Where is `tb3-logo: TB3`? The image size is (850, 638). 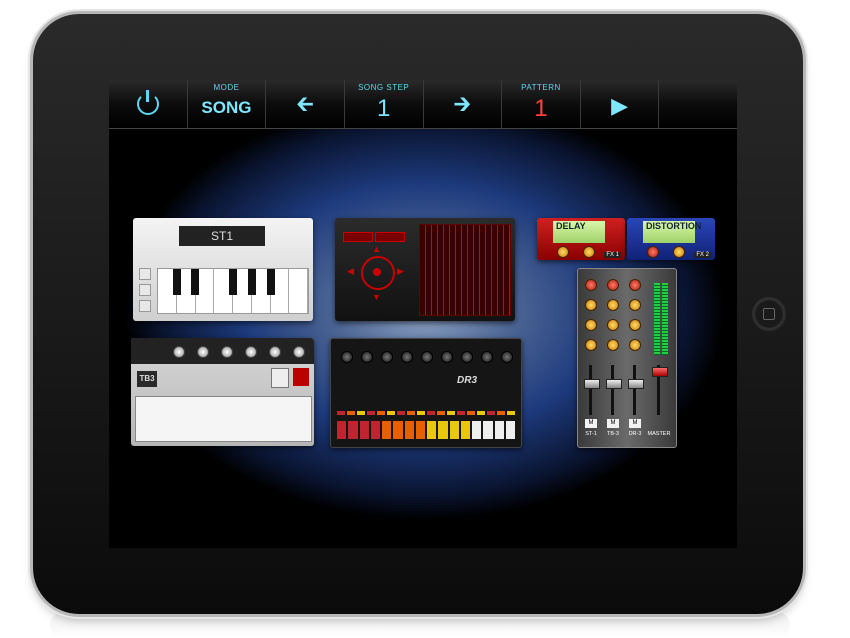 tb3-logo: TB3 is located at coordinates (147, 379).